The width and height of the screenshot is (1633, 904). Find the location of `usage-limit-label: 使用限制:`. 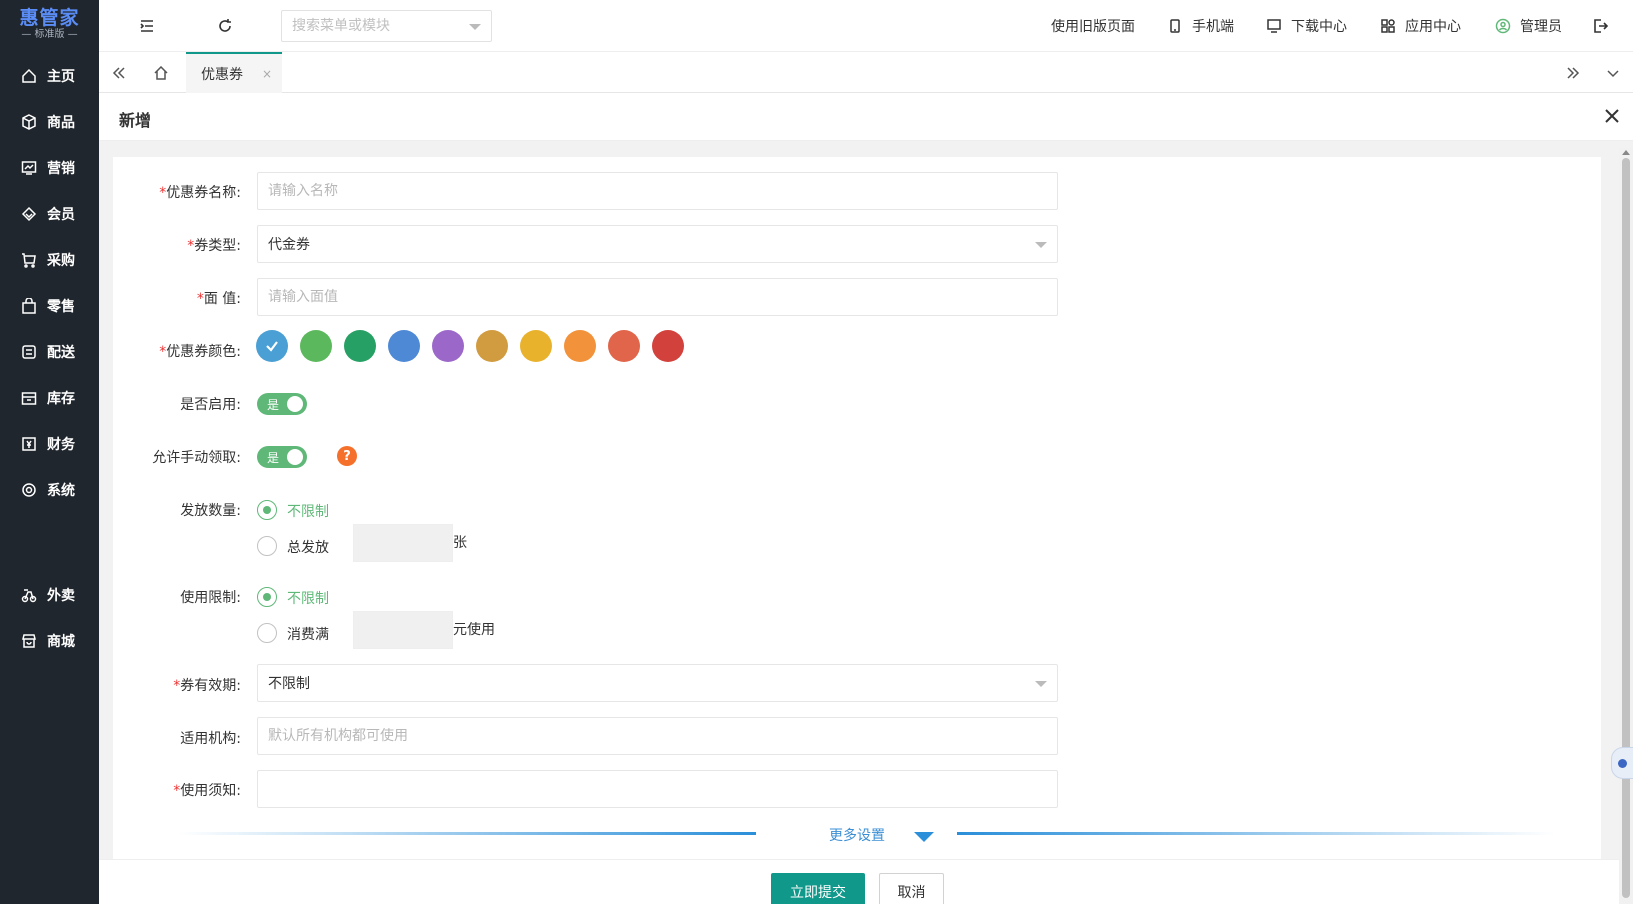

usage-limit-label: 使用限制: is located at coordinates (210, 598).